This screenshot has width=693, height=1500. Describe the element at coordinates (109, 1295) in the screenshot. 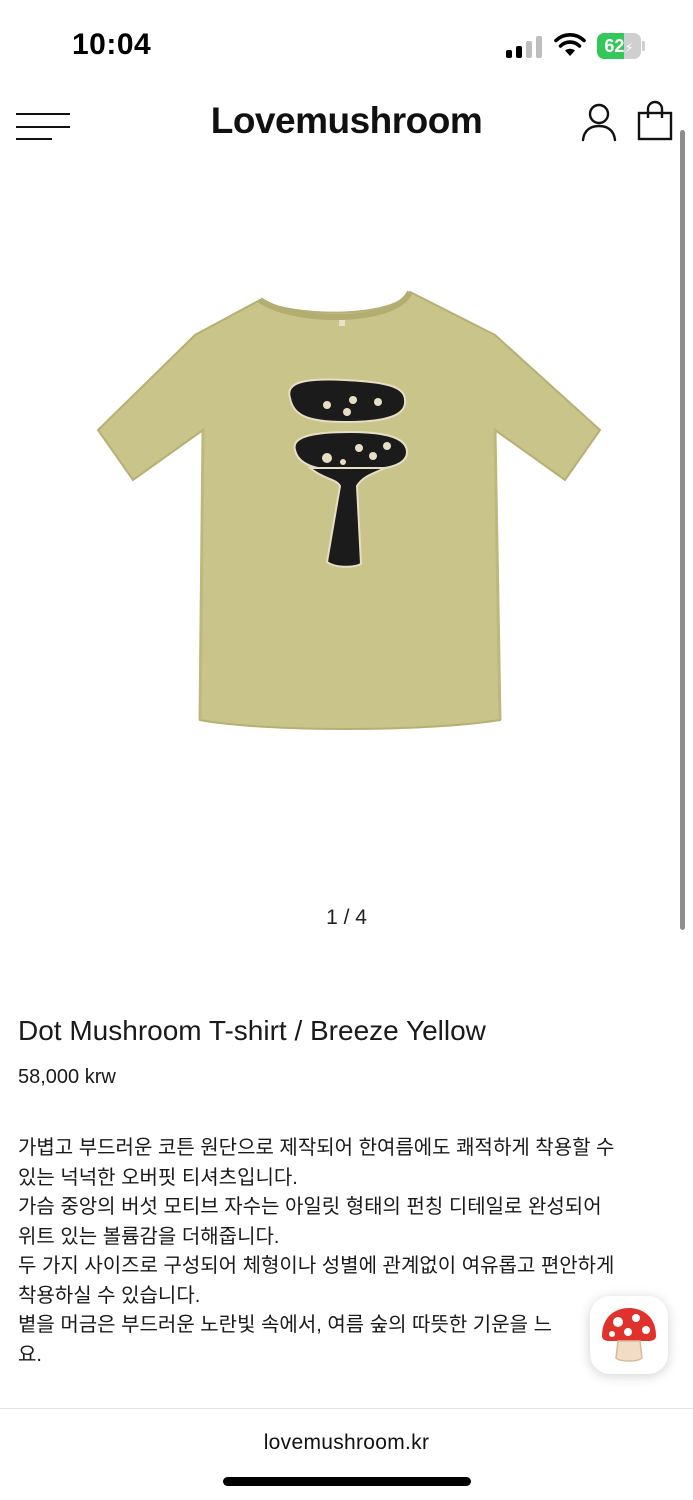

I see `description-line: 착용하실 수 있습니다.` at that location.